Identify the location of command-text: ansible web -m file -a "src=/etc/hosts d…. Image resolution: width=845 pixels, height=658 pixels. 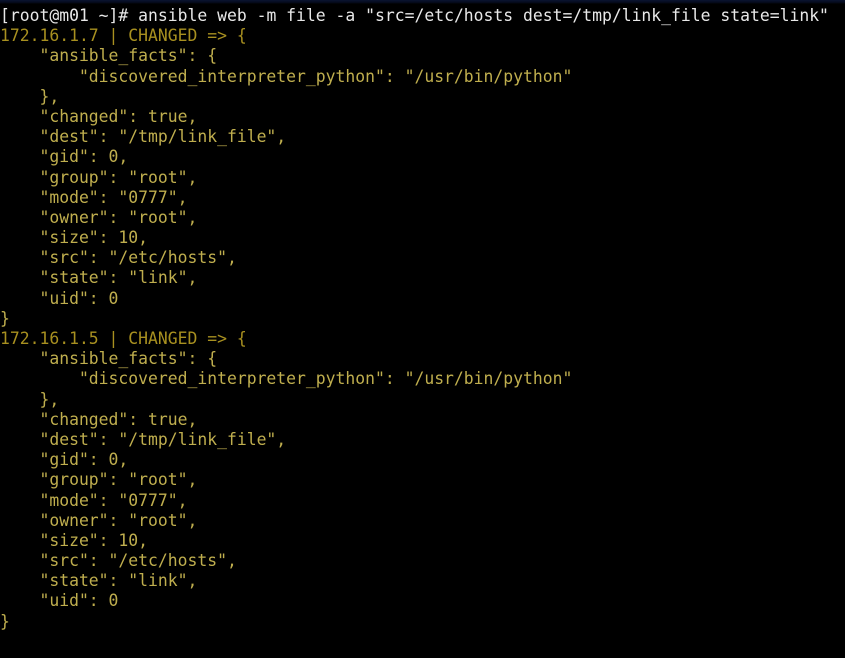
(478, 15).